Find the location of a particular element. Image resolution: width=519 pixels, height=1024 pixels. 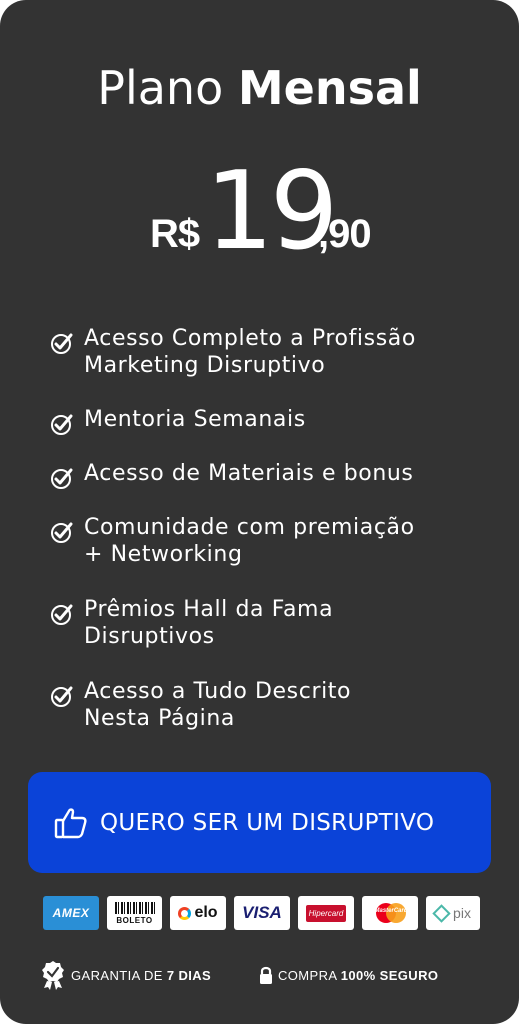

price-integer: 19 is located at coordinates (271, 211).